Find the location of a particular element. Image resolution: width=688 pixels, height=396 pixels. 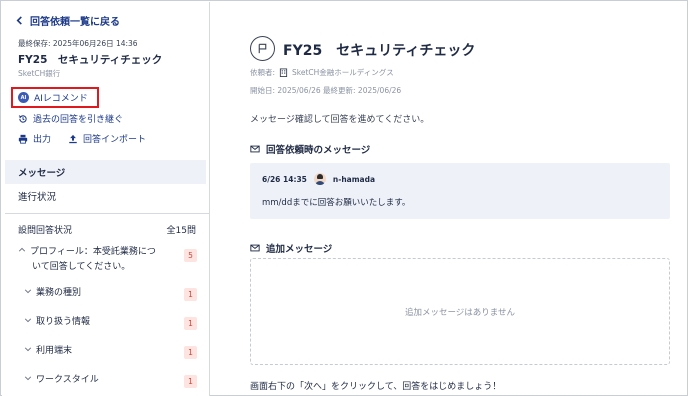

tree-item-label: ワークスタイル is located at coordinates (67, 380).